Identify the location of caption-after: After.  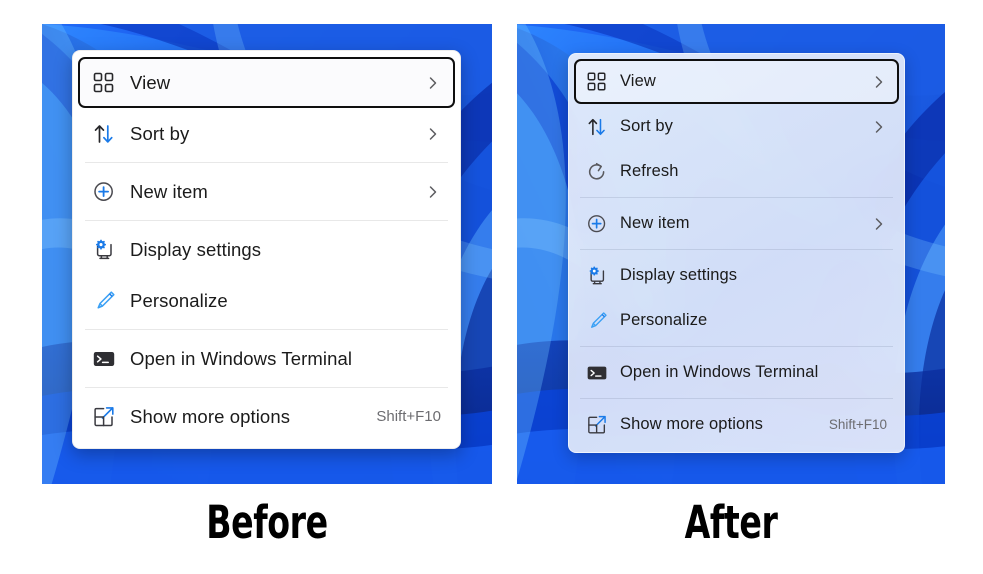
(731, 522).